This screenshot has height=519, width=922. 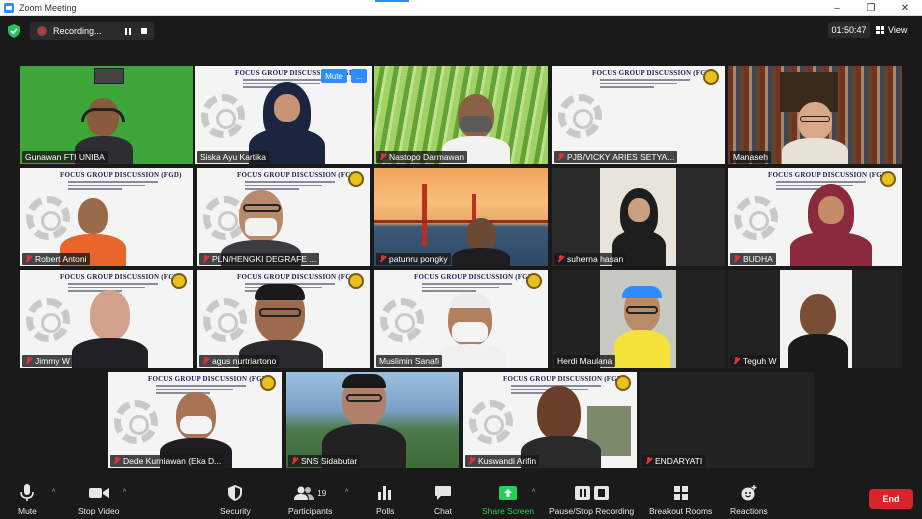 I want to click on polls-bar-chart-icon, so click(x=385, y=493).